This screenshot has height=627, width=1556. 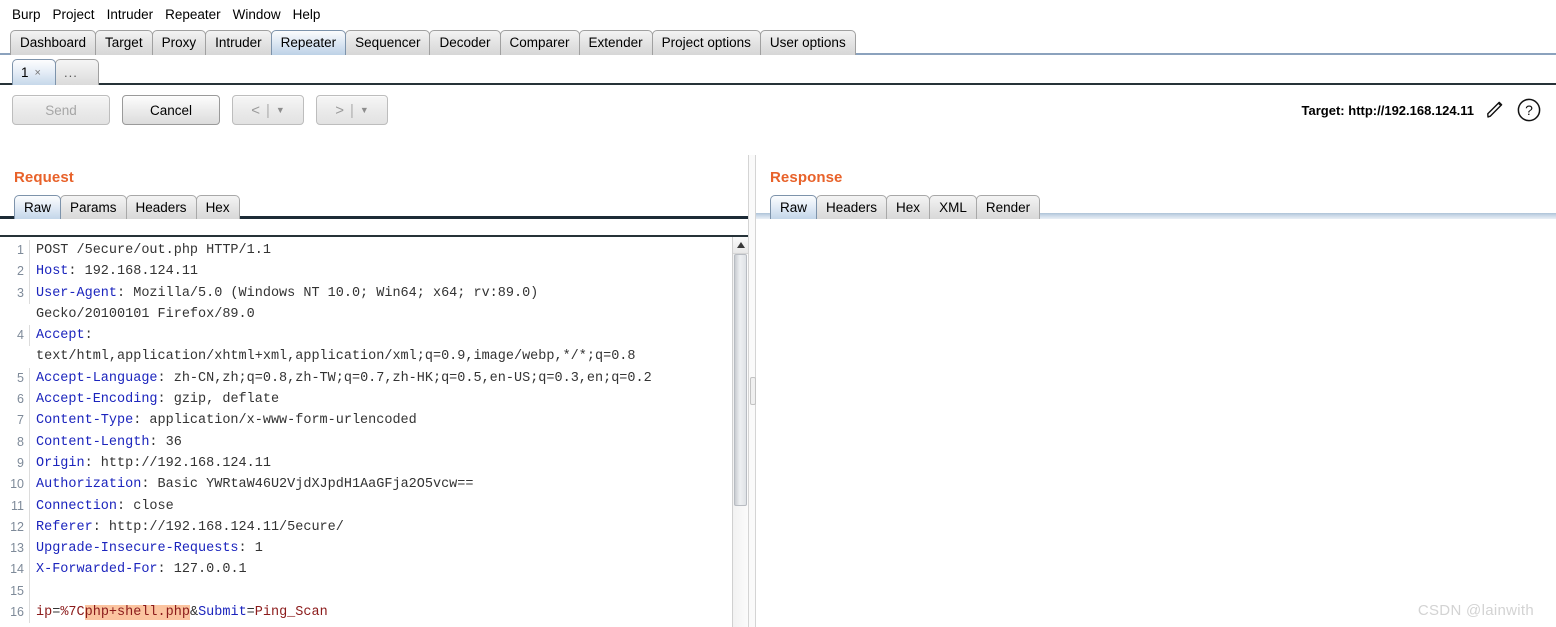 I want to click on menu-item-help: Help, so click(x=307, y=14).